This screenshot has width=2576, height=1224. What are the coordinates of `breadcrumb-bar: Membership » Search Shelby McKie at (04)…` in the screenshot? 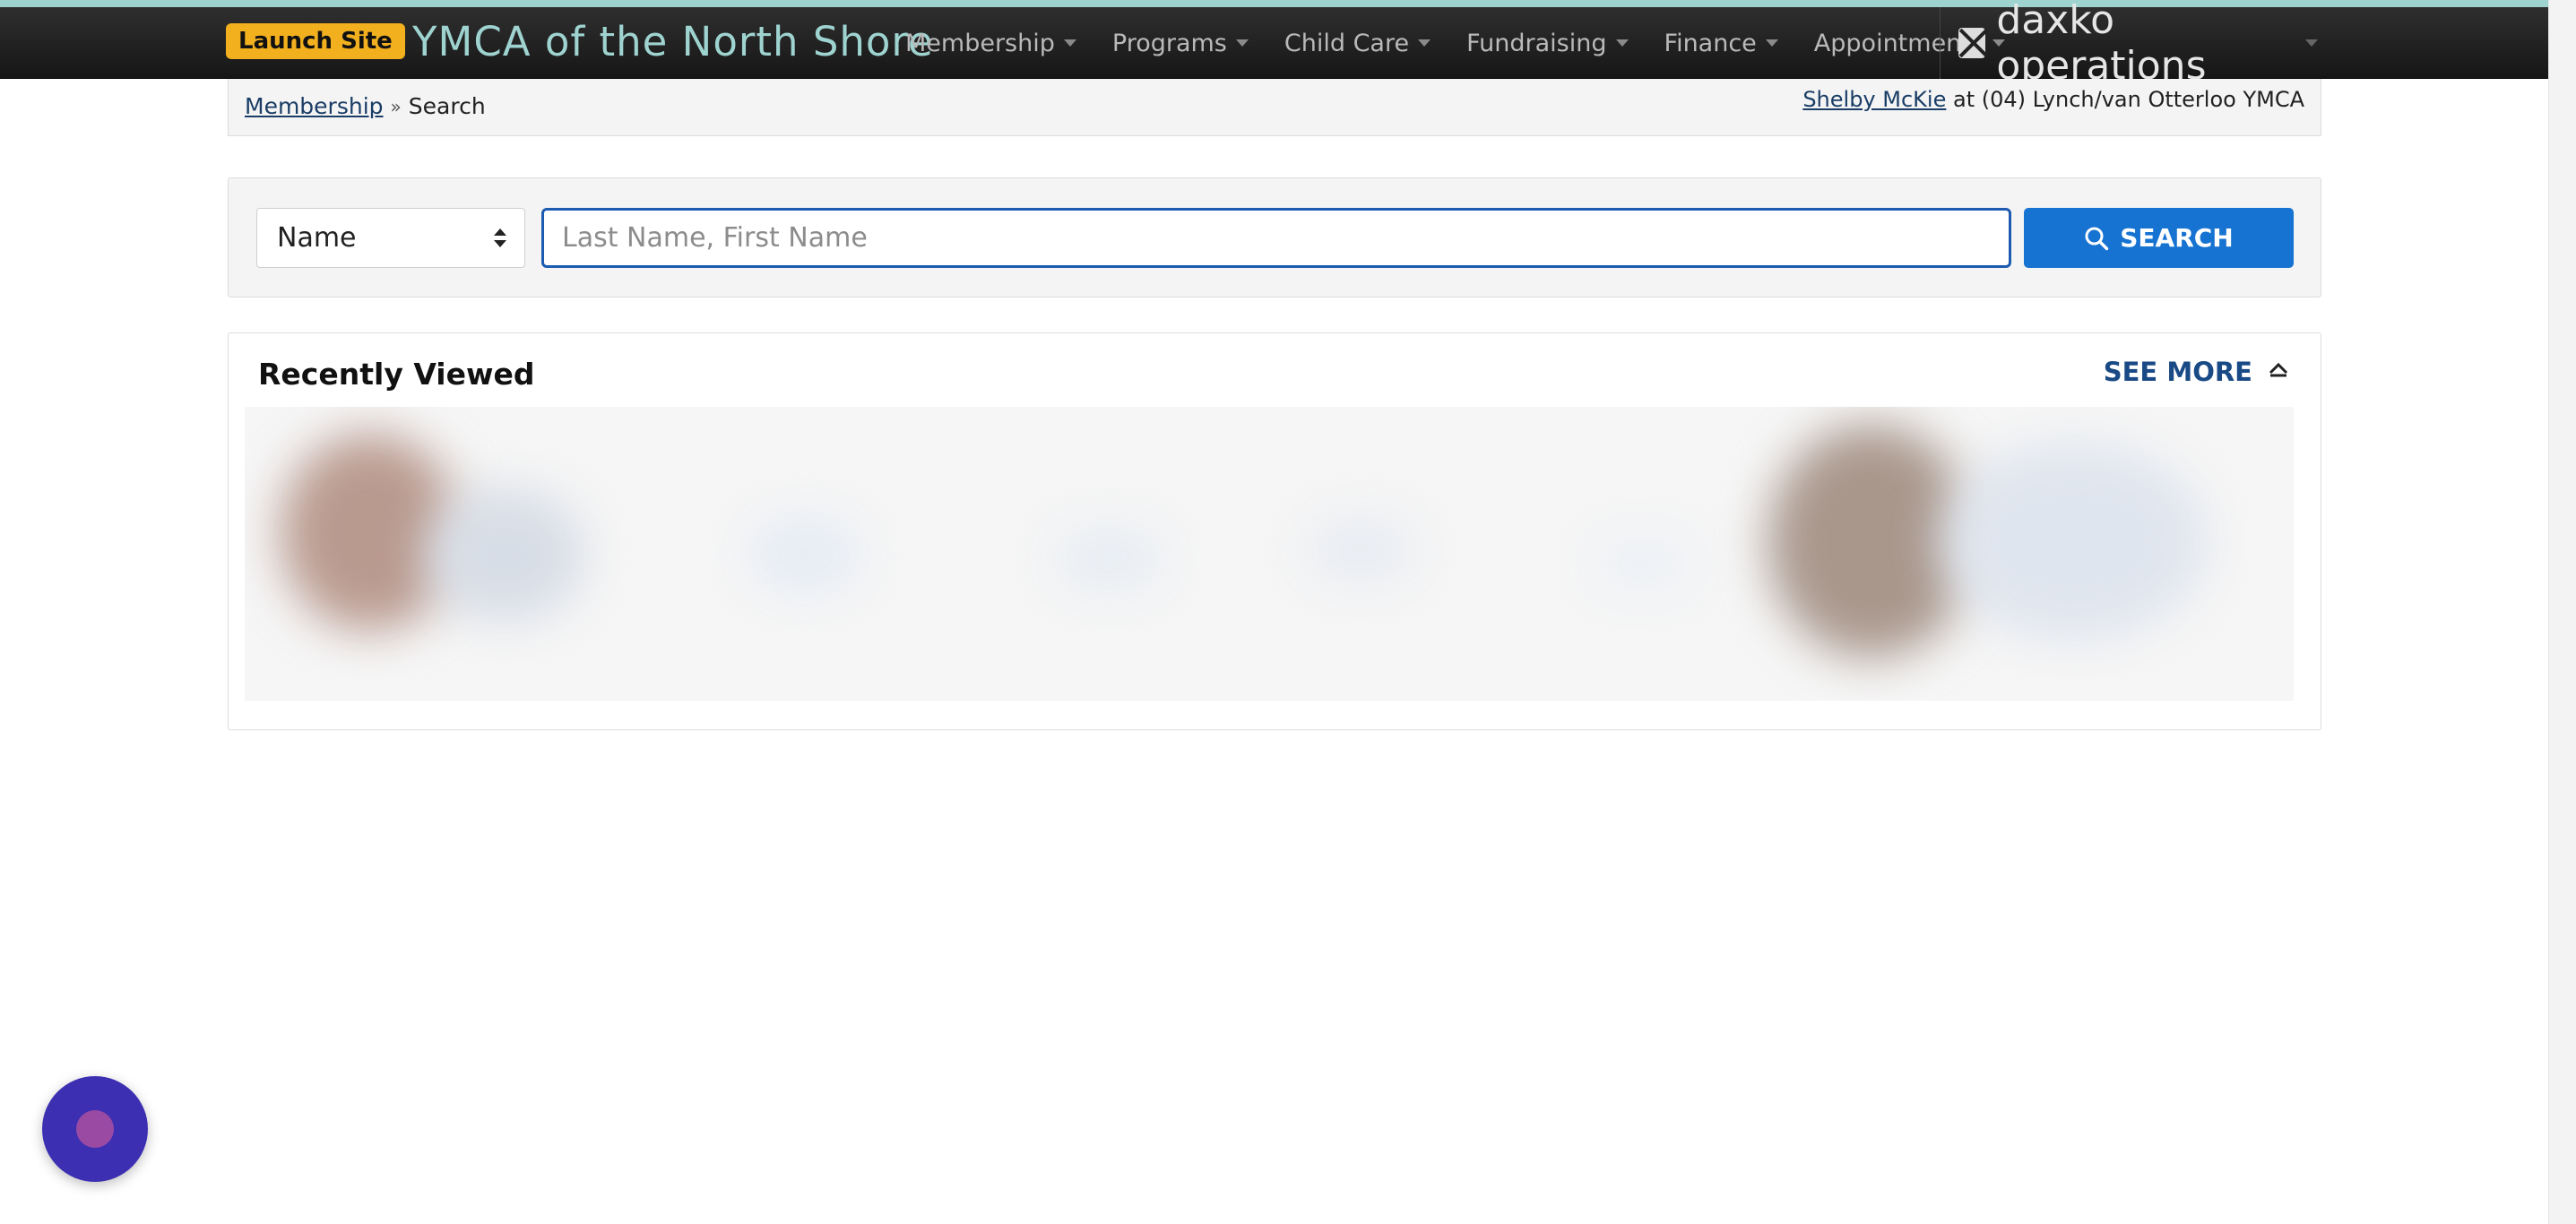 It's located at (1274, 107).